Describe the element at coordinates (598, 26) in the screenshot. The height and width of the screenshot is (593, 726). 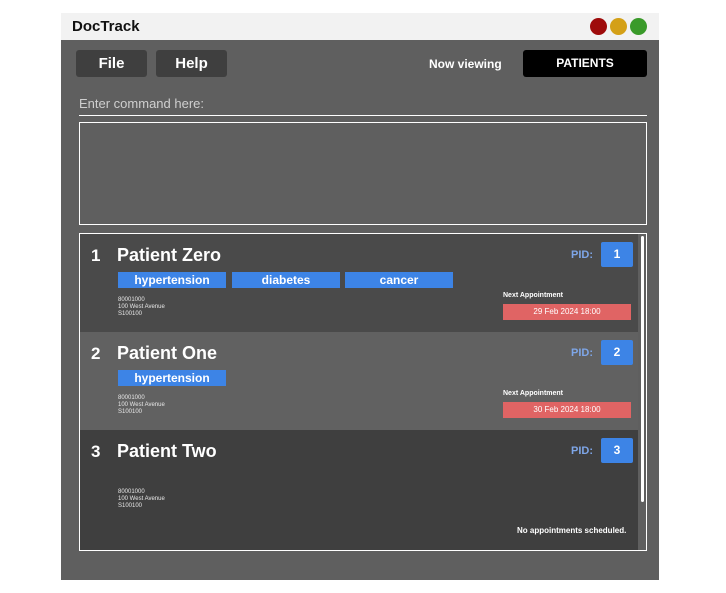
I see `close-window-button` at that location.